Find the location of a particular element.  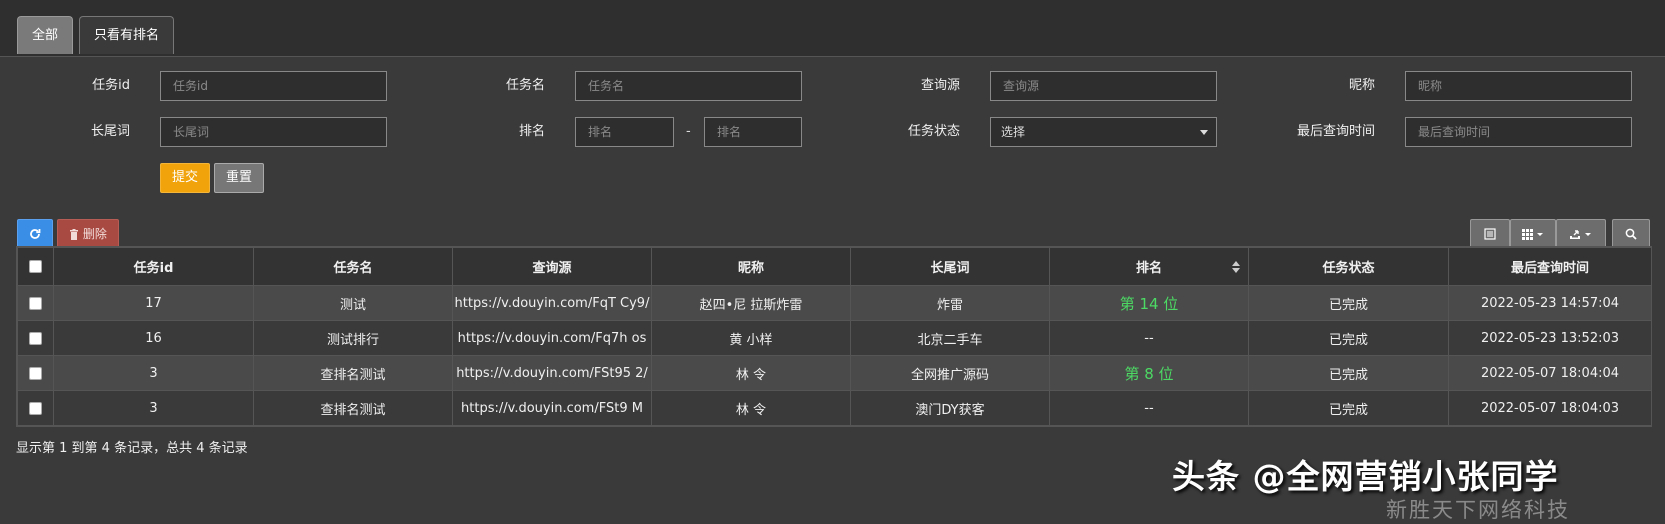

cell-nickname: 赵四•尼 拉斯炸雷 is located at coordinates (751, 303).